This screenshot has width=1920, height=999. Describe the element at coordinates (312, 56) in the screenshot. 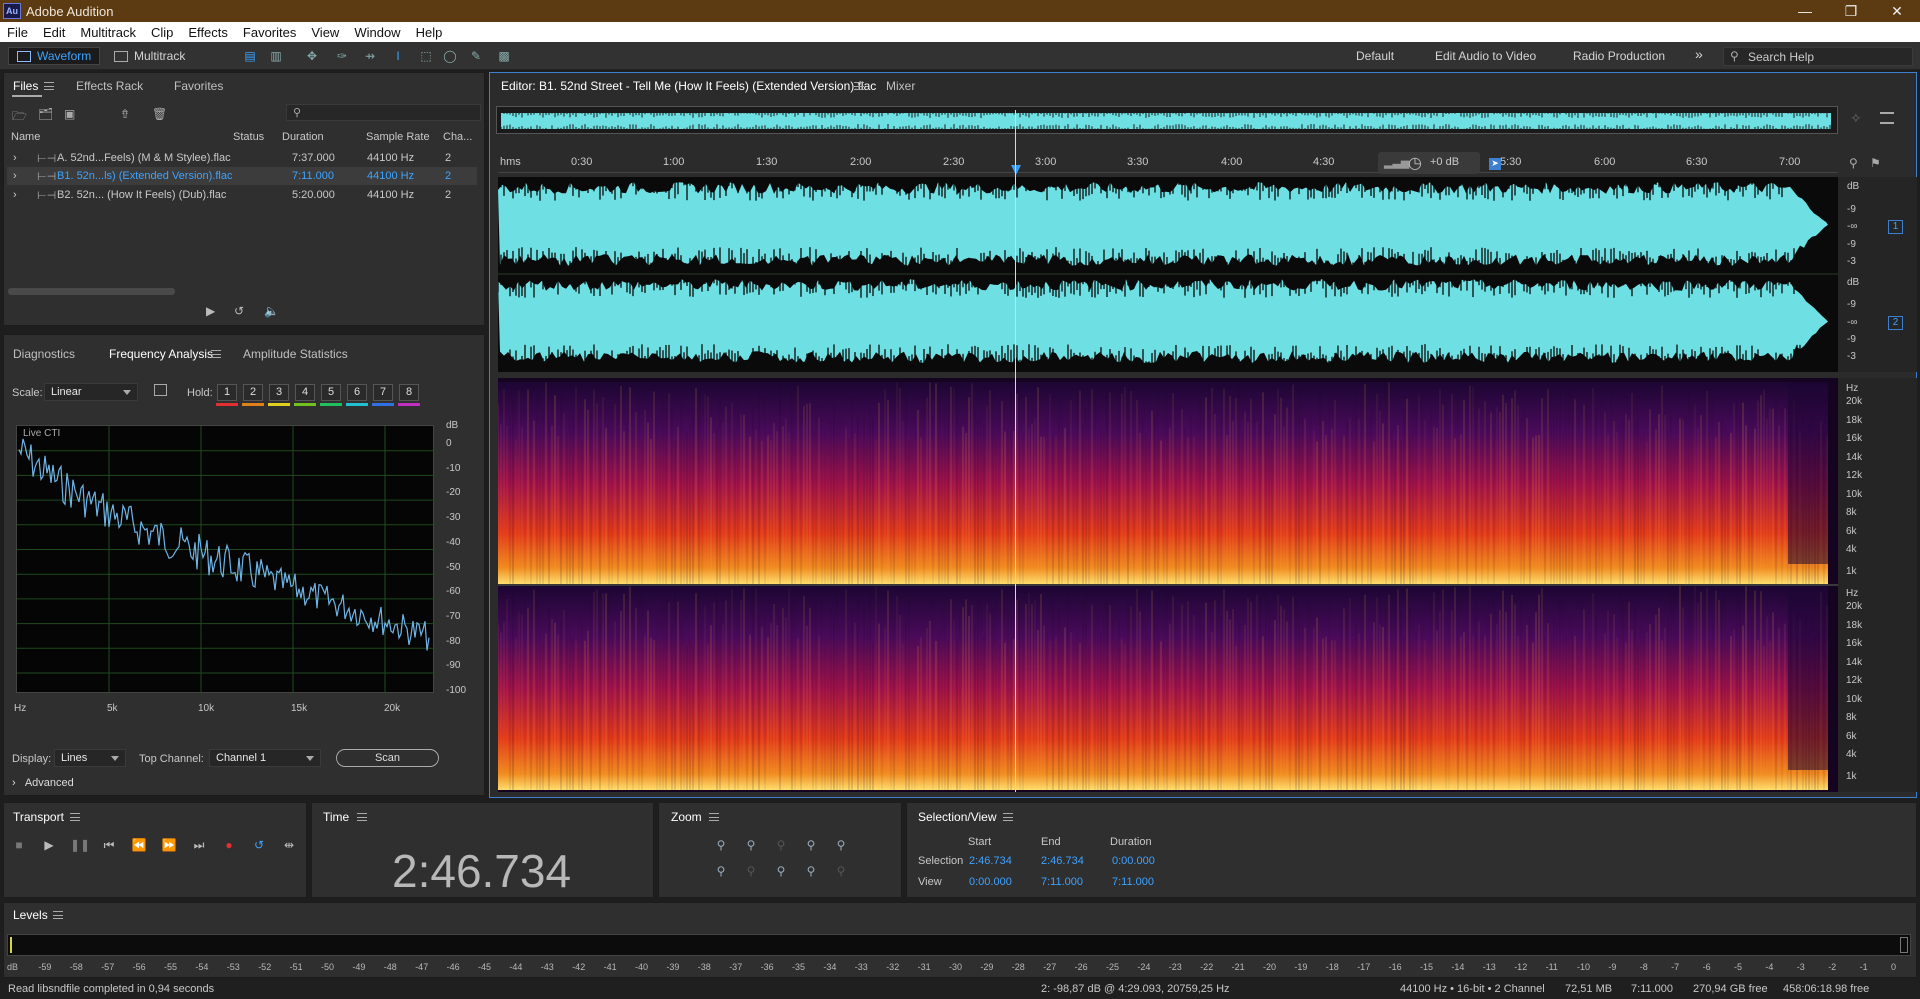

I see `move-tool-icon: ✥` at that location.